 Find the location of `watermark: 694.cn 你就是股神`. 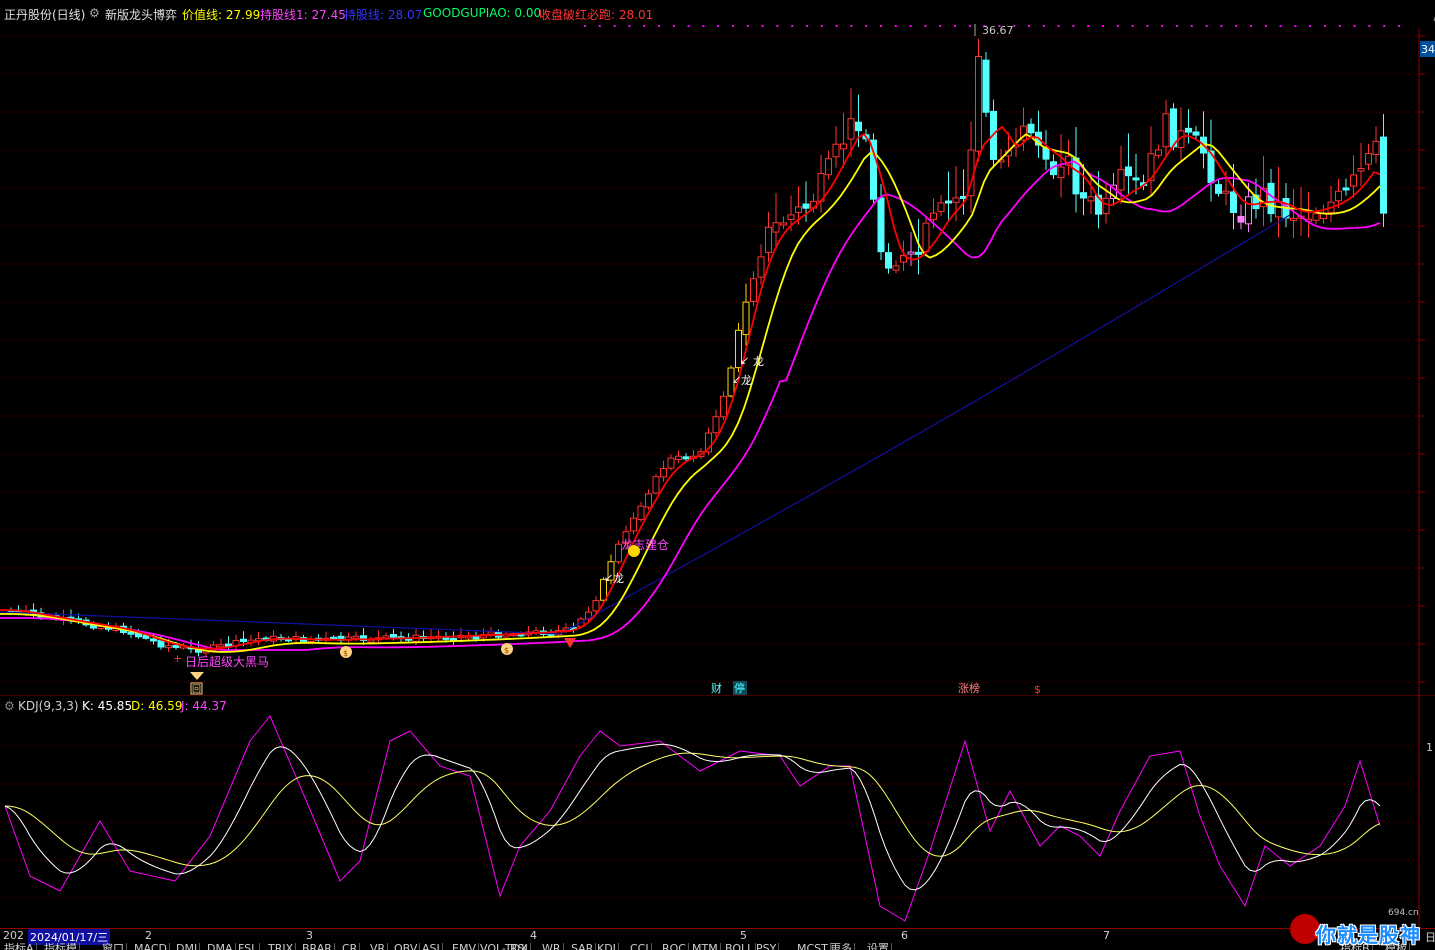

watermark: 694.cn 你就是股神 is located at coordinates (1362, 929).